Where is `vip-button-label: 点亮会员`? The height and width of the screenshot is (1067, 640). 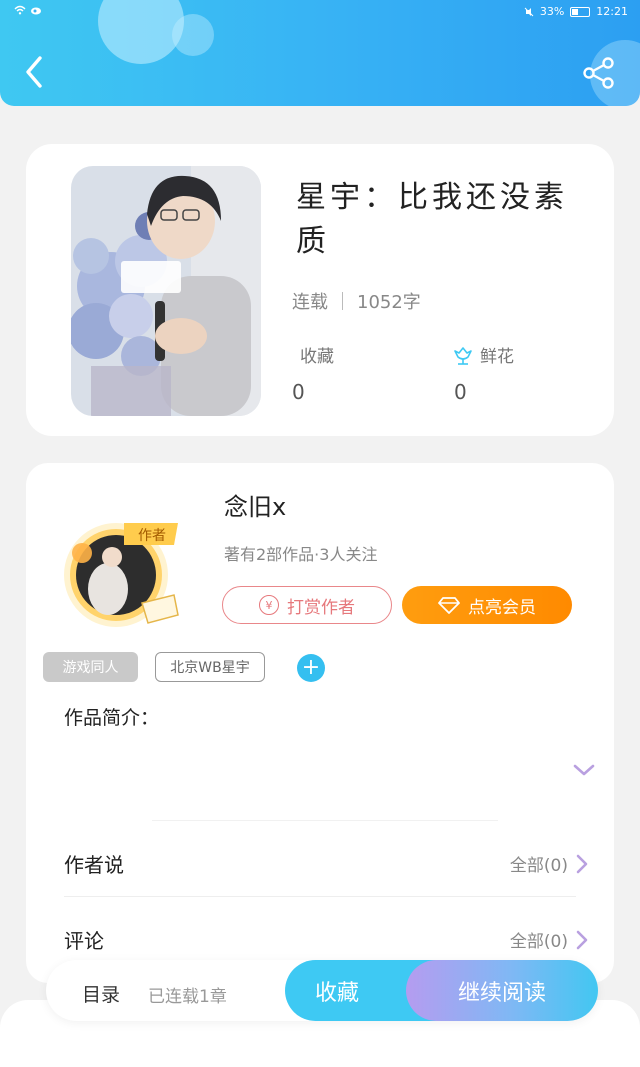
vip-button-label: 点亮会员 is located at coordinates (502, 607).